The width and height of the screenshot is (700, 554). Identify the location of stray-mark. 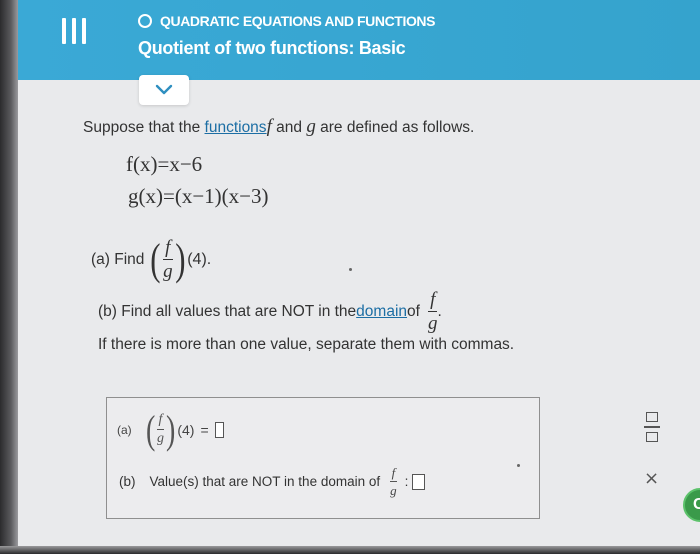
(350, 269).